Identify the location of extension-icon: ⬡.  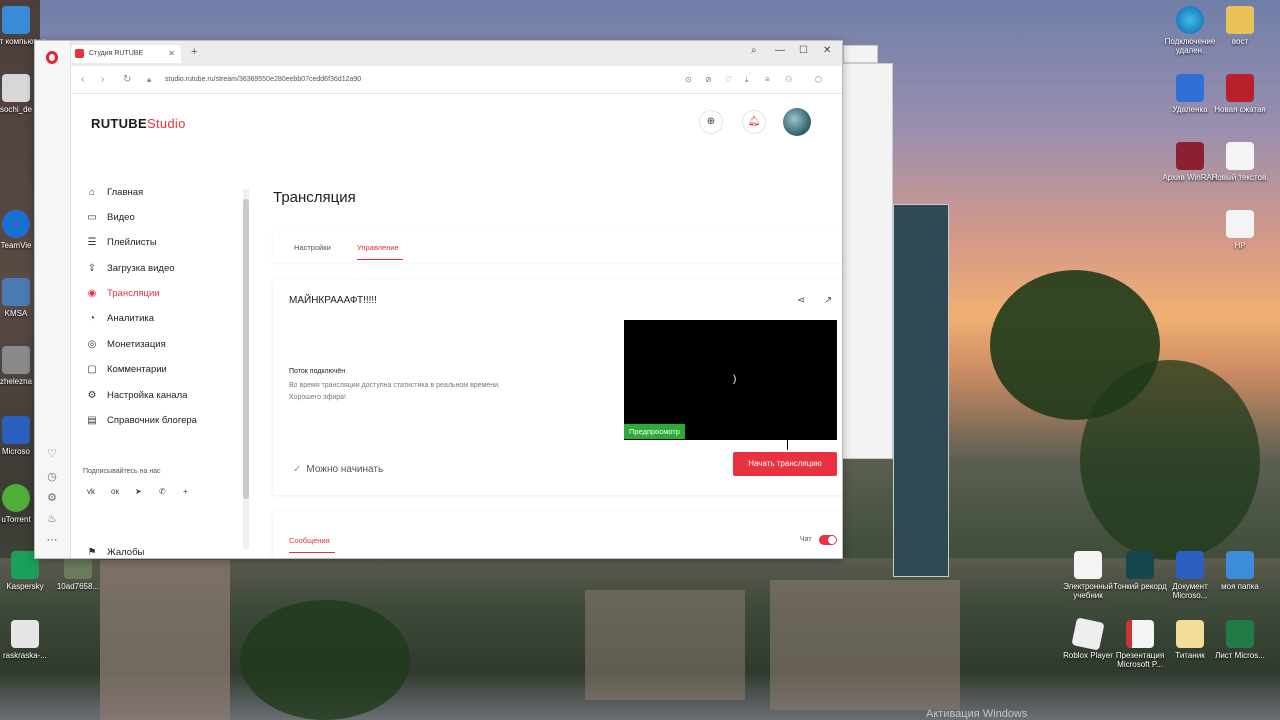
(818, 79).